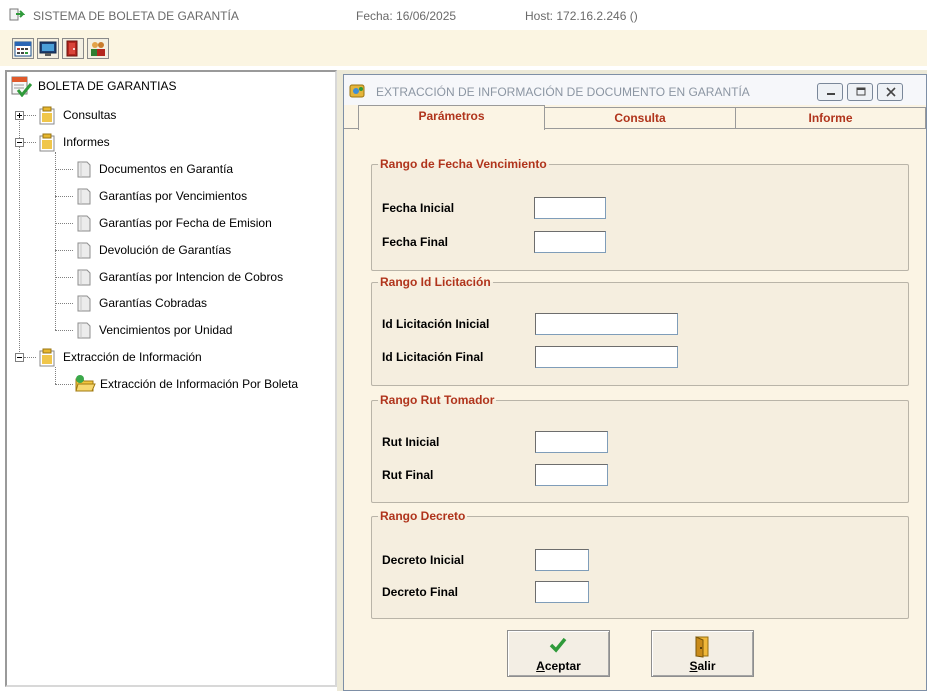  What do you see at coordinates (558, 666) in the screenshot?
I see `accept-label: Aceptar` at bounding box center [558, 666].